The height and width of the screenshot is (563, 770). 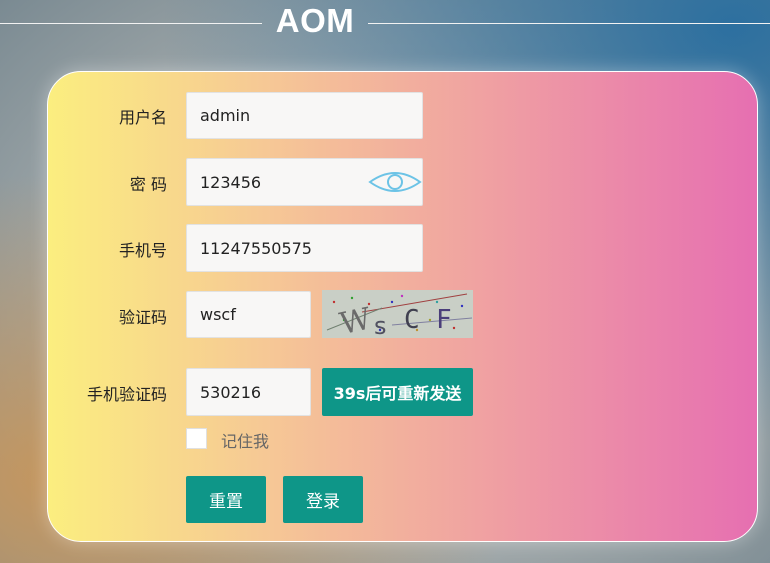 What do you see at coordinates (380, 325) in the screenshot?
I see `captcha-char-2: s` at bounding box center [380, 325].